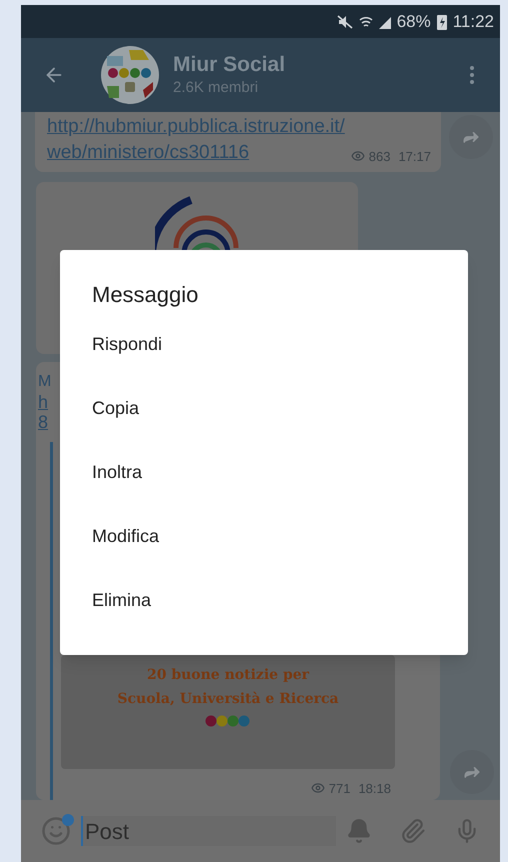 The image size is (508, 862). What do you see at coordinates (216, 88) in the screenshot?
I see `member-count: 2.6K membri` at bounding box center [216, 88].